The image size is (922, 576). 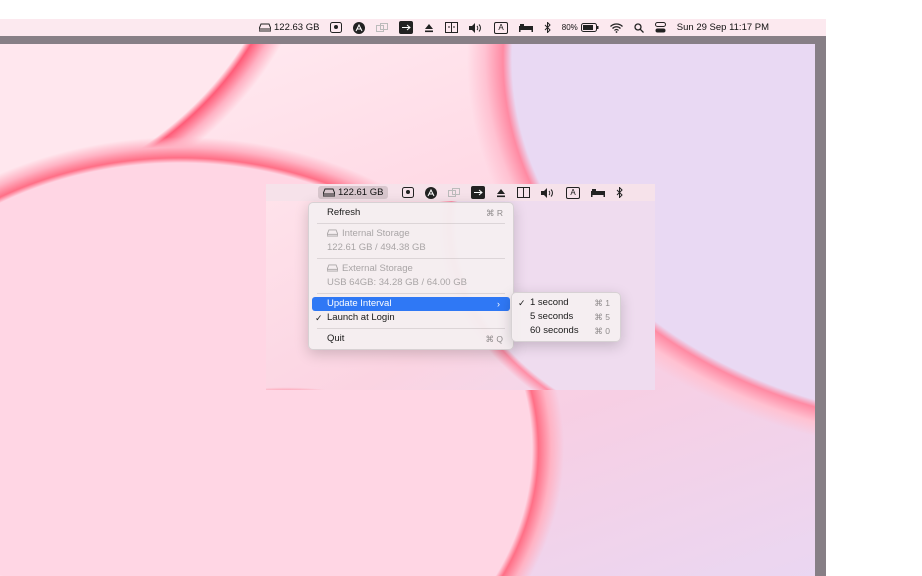 What do you see at coordinates (566, 331) in the screenshot?
I see `submenu-item-60-seconds: 60 seconds ⌘ 0` at bounding box center [566, 331].